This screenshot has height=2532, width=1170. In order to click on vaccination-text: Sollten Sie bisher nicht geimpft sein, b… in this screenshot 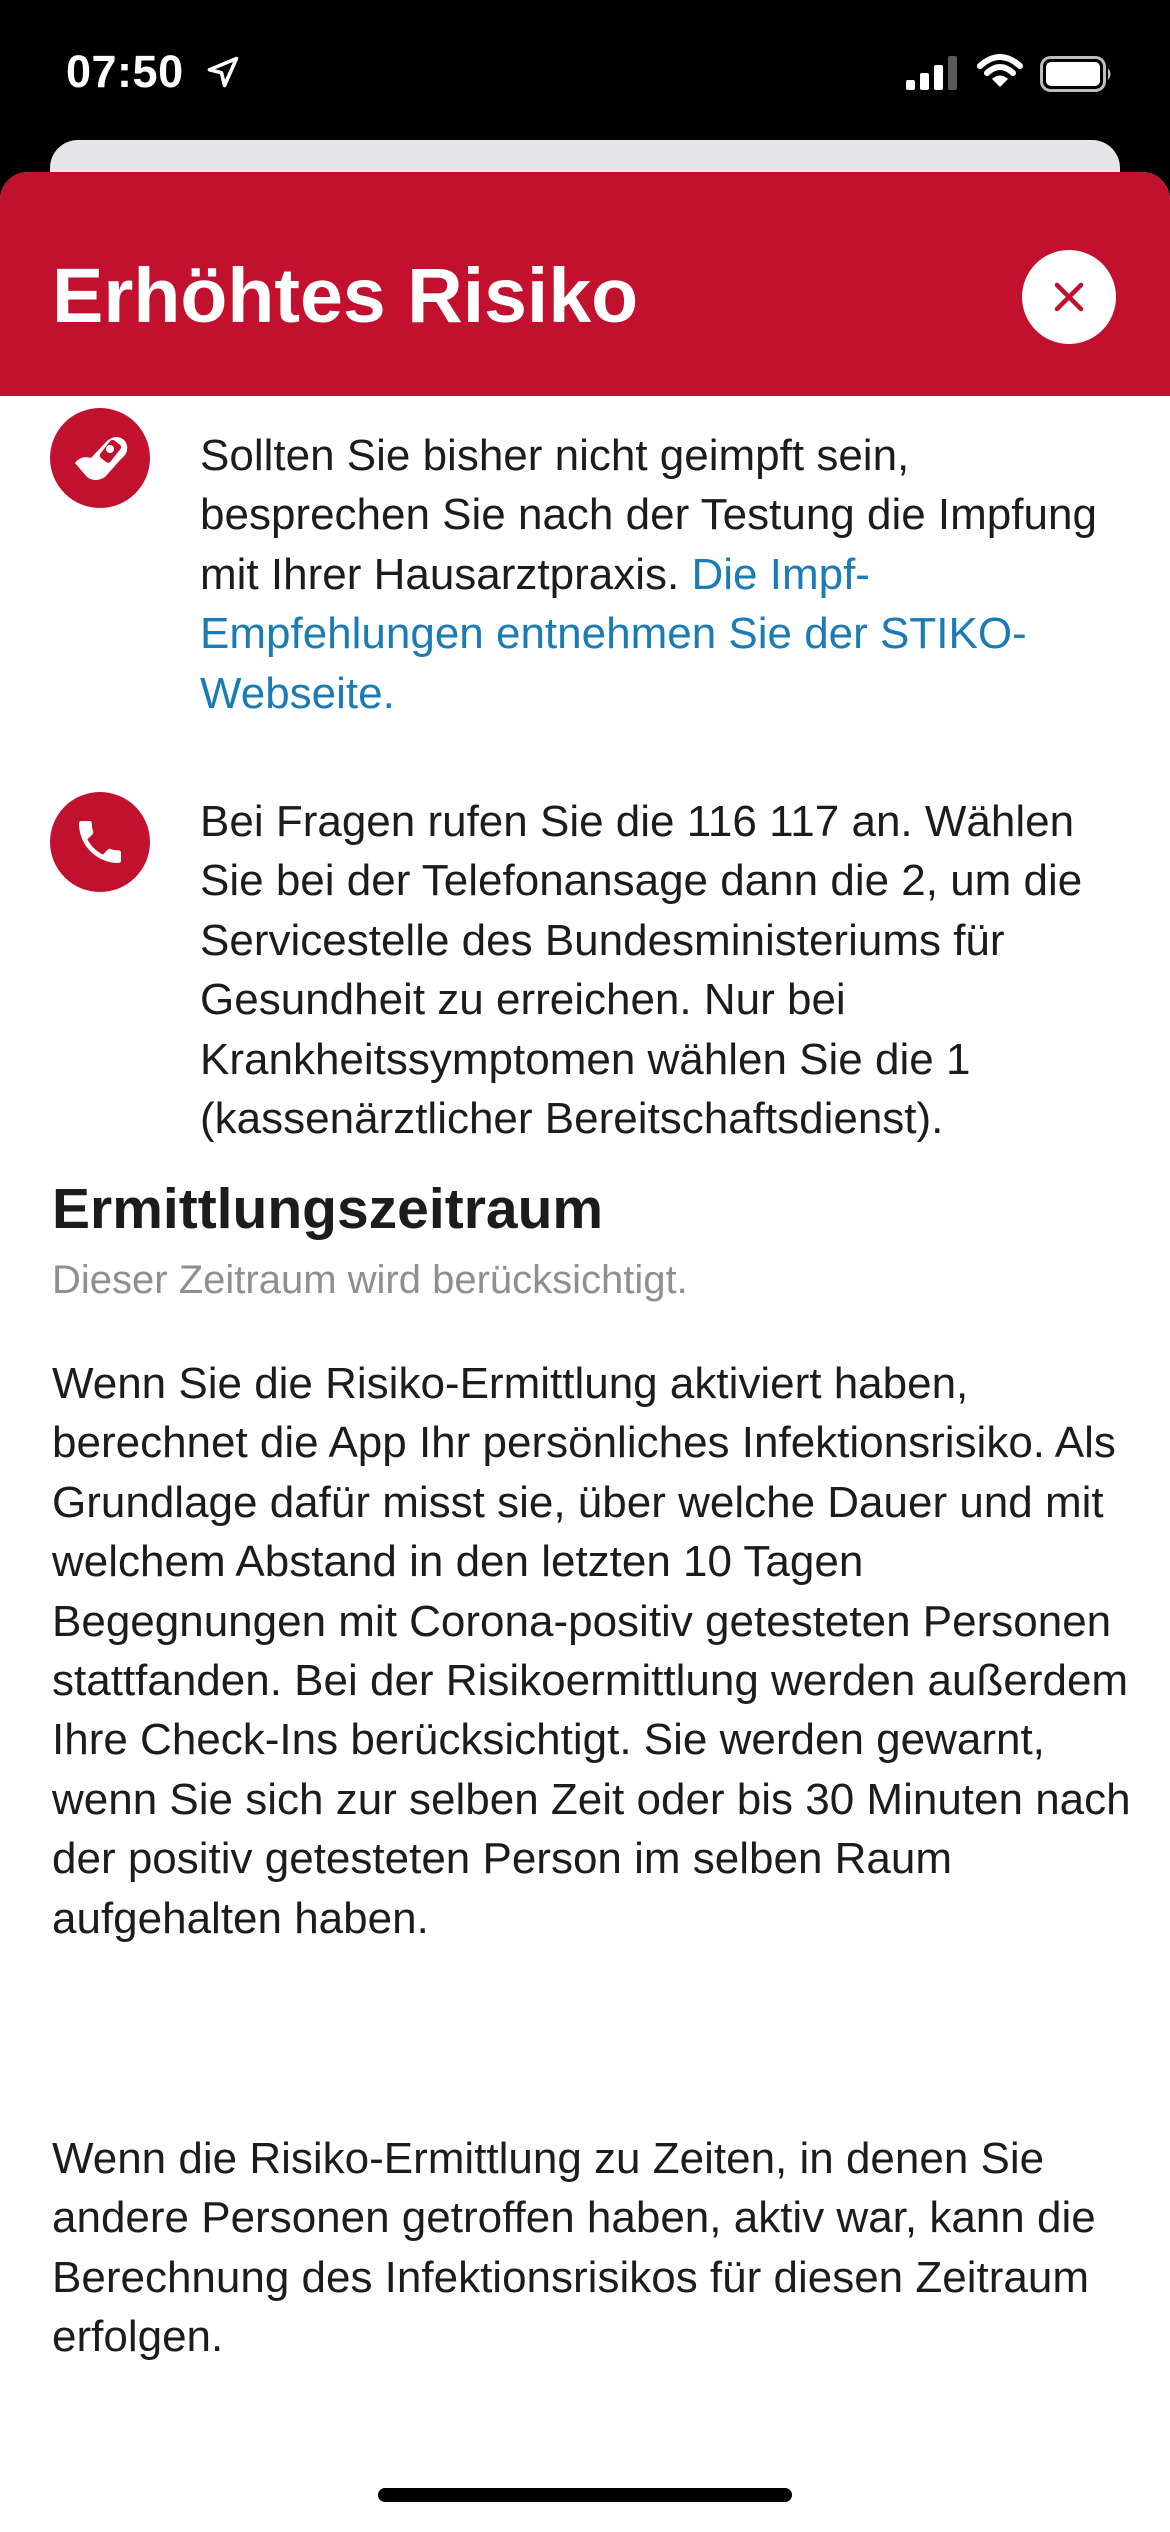, I will do `click(648, 515)`.